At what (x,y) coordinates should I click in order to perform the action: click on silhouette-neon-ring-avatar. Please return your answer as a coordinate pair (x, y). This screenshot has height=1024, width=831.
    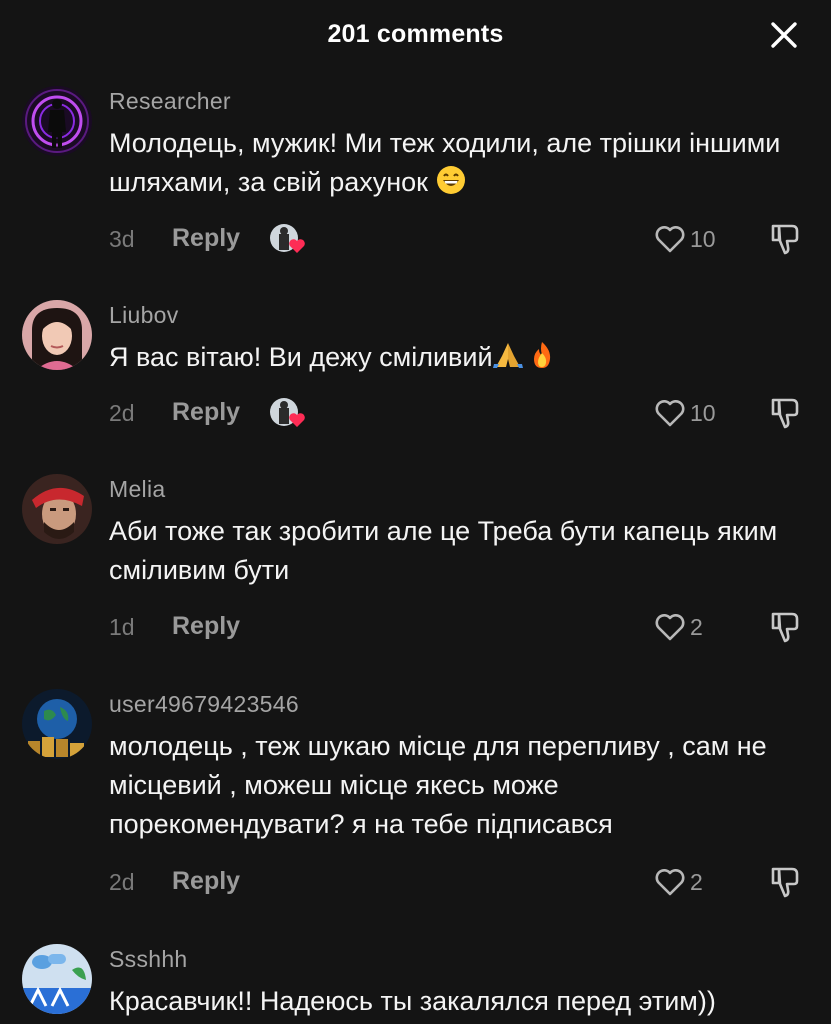
    Looking at the image, I should click on (57, 121).